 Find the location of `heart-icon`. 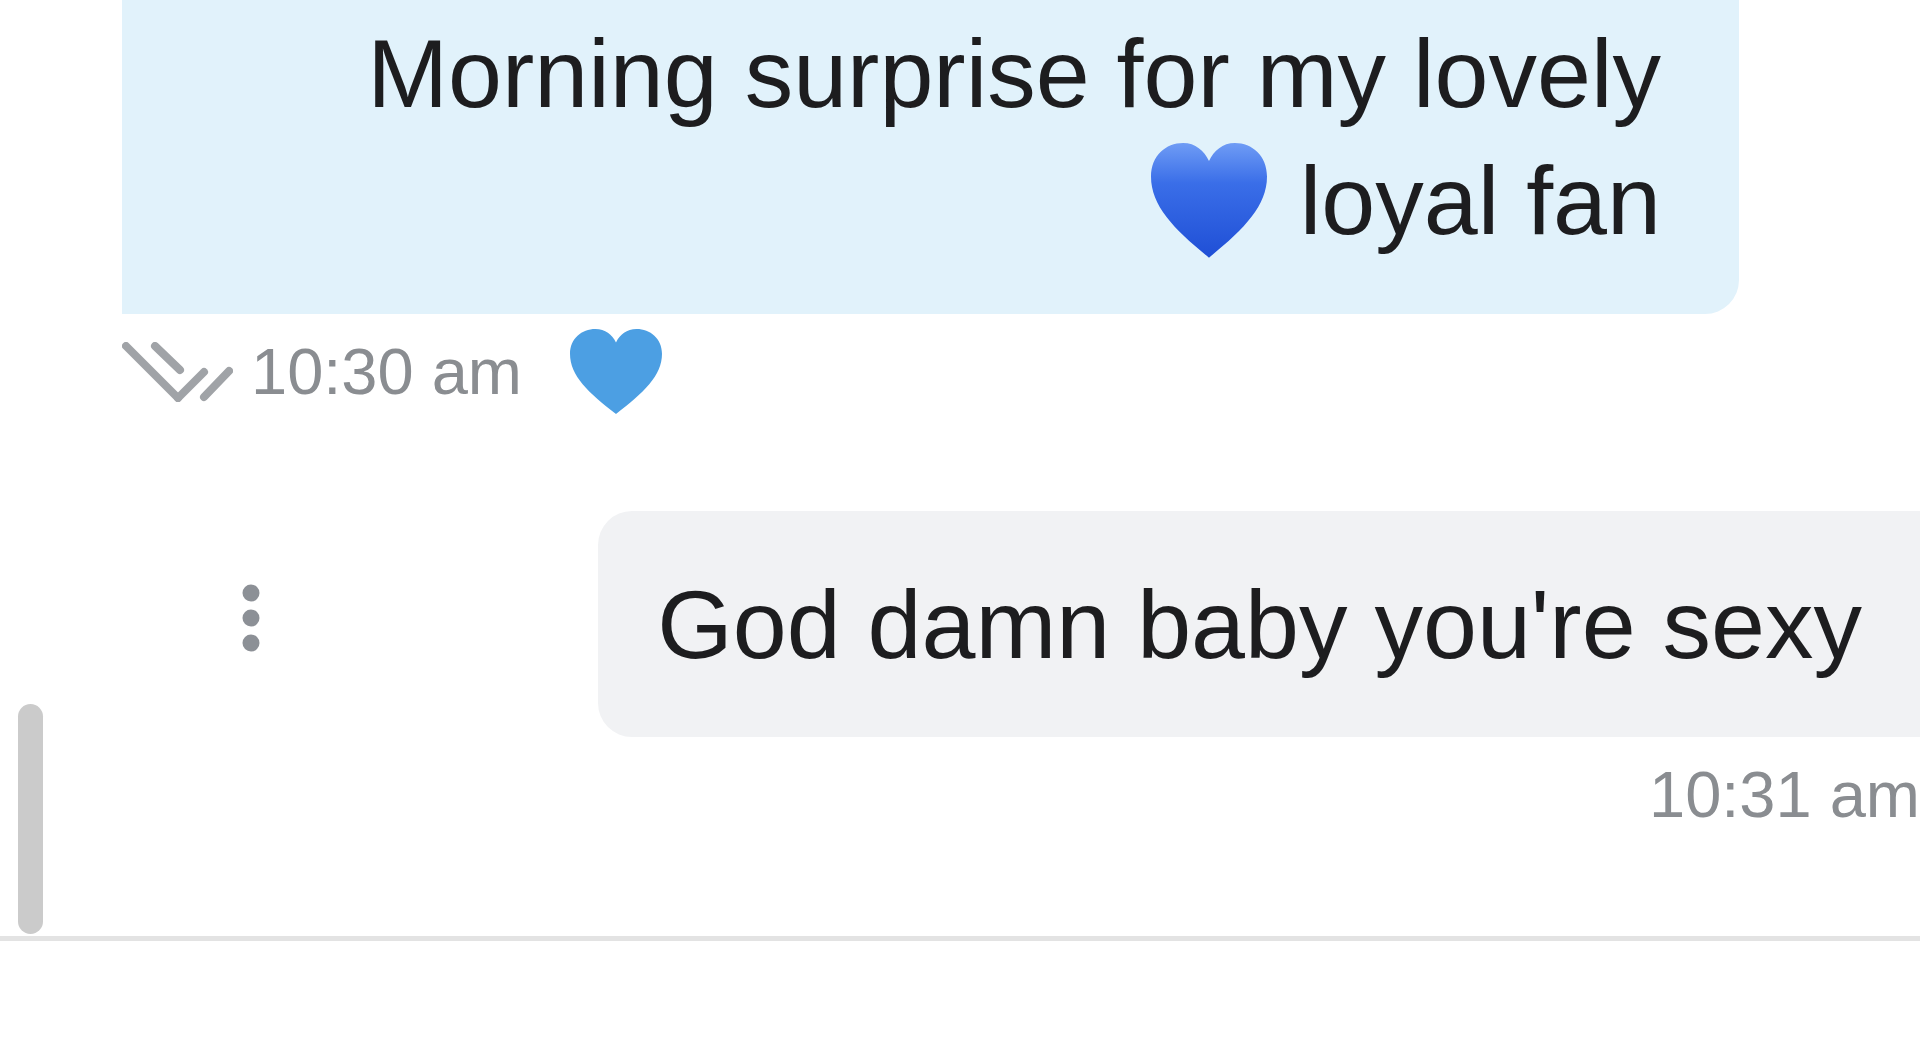

heart-icon is located at coordinates (616, 372).